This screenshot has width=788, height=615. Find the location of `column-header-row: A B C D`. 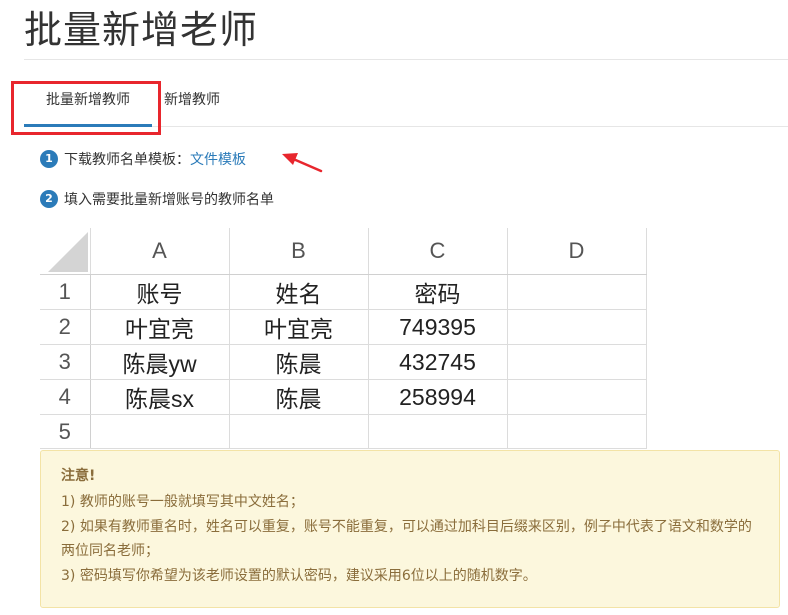

column-header-row: A B C D is located at coordinates (343, 251).